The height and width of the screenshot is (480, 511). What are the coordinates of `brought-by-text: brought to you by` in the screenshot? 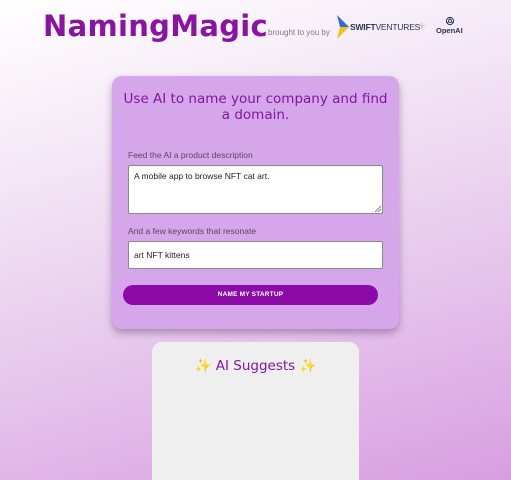 It's located at (299, 32).